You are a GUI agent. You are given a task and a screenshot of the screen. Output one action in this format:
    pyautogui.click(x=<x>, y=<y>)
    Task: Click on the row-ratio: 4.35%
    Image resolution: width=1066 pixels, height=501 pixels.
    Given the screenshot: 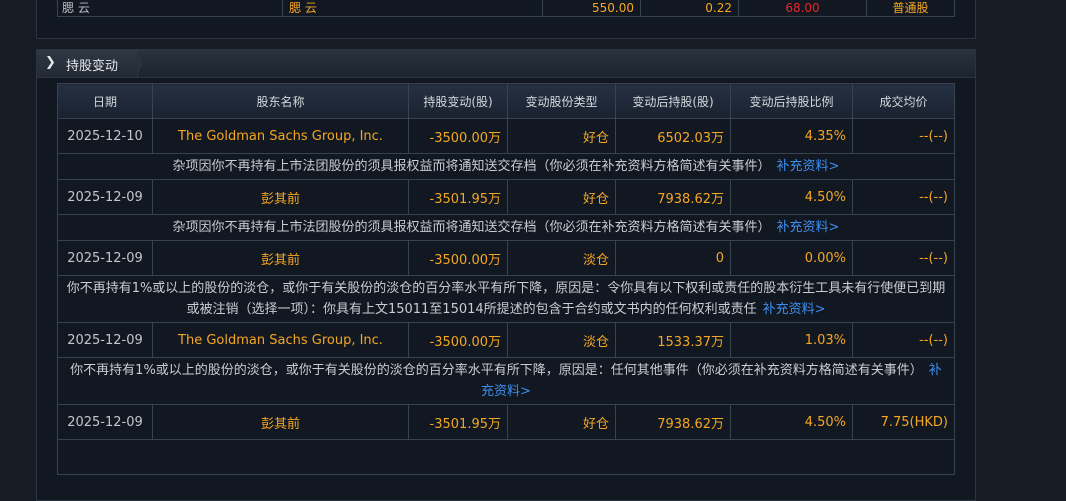 What is the action you would take?
    pyautogui.click(x=791, y=136)
    